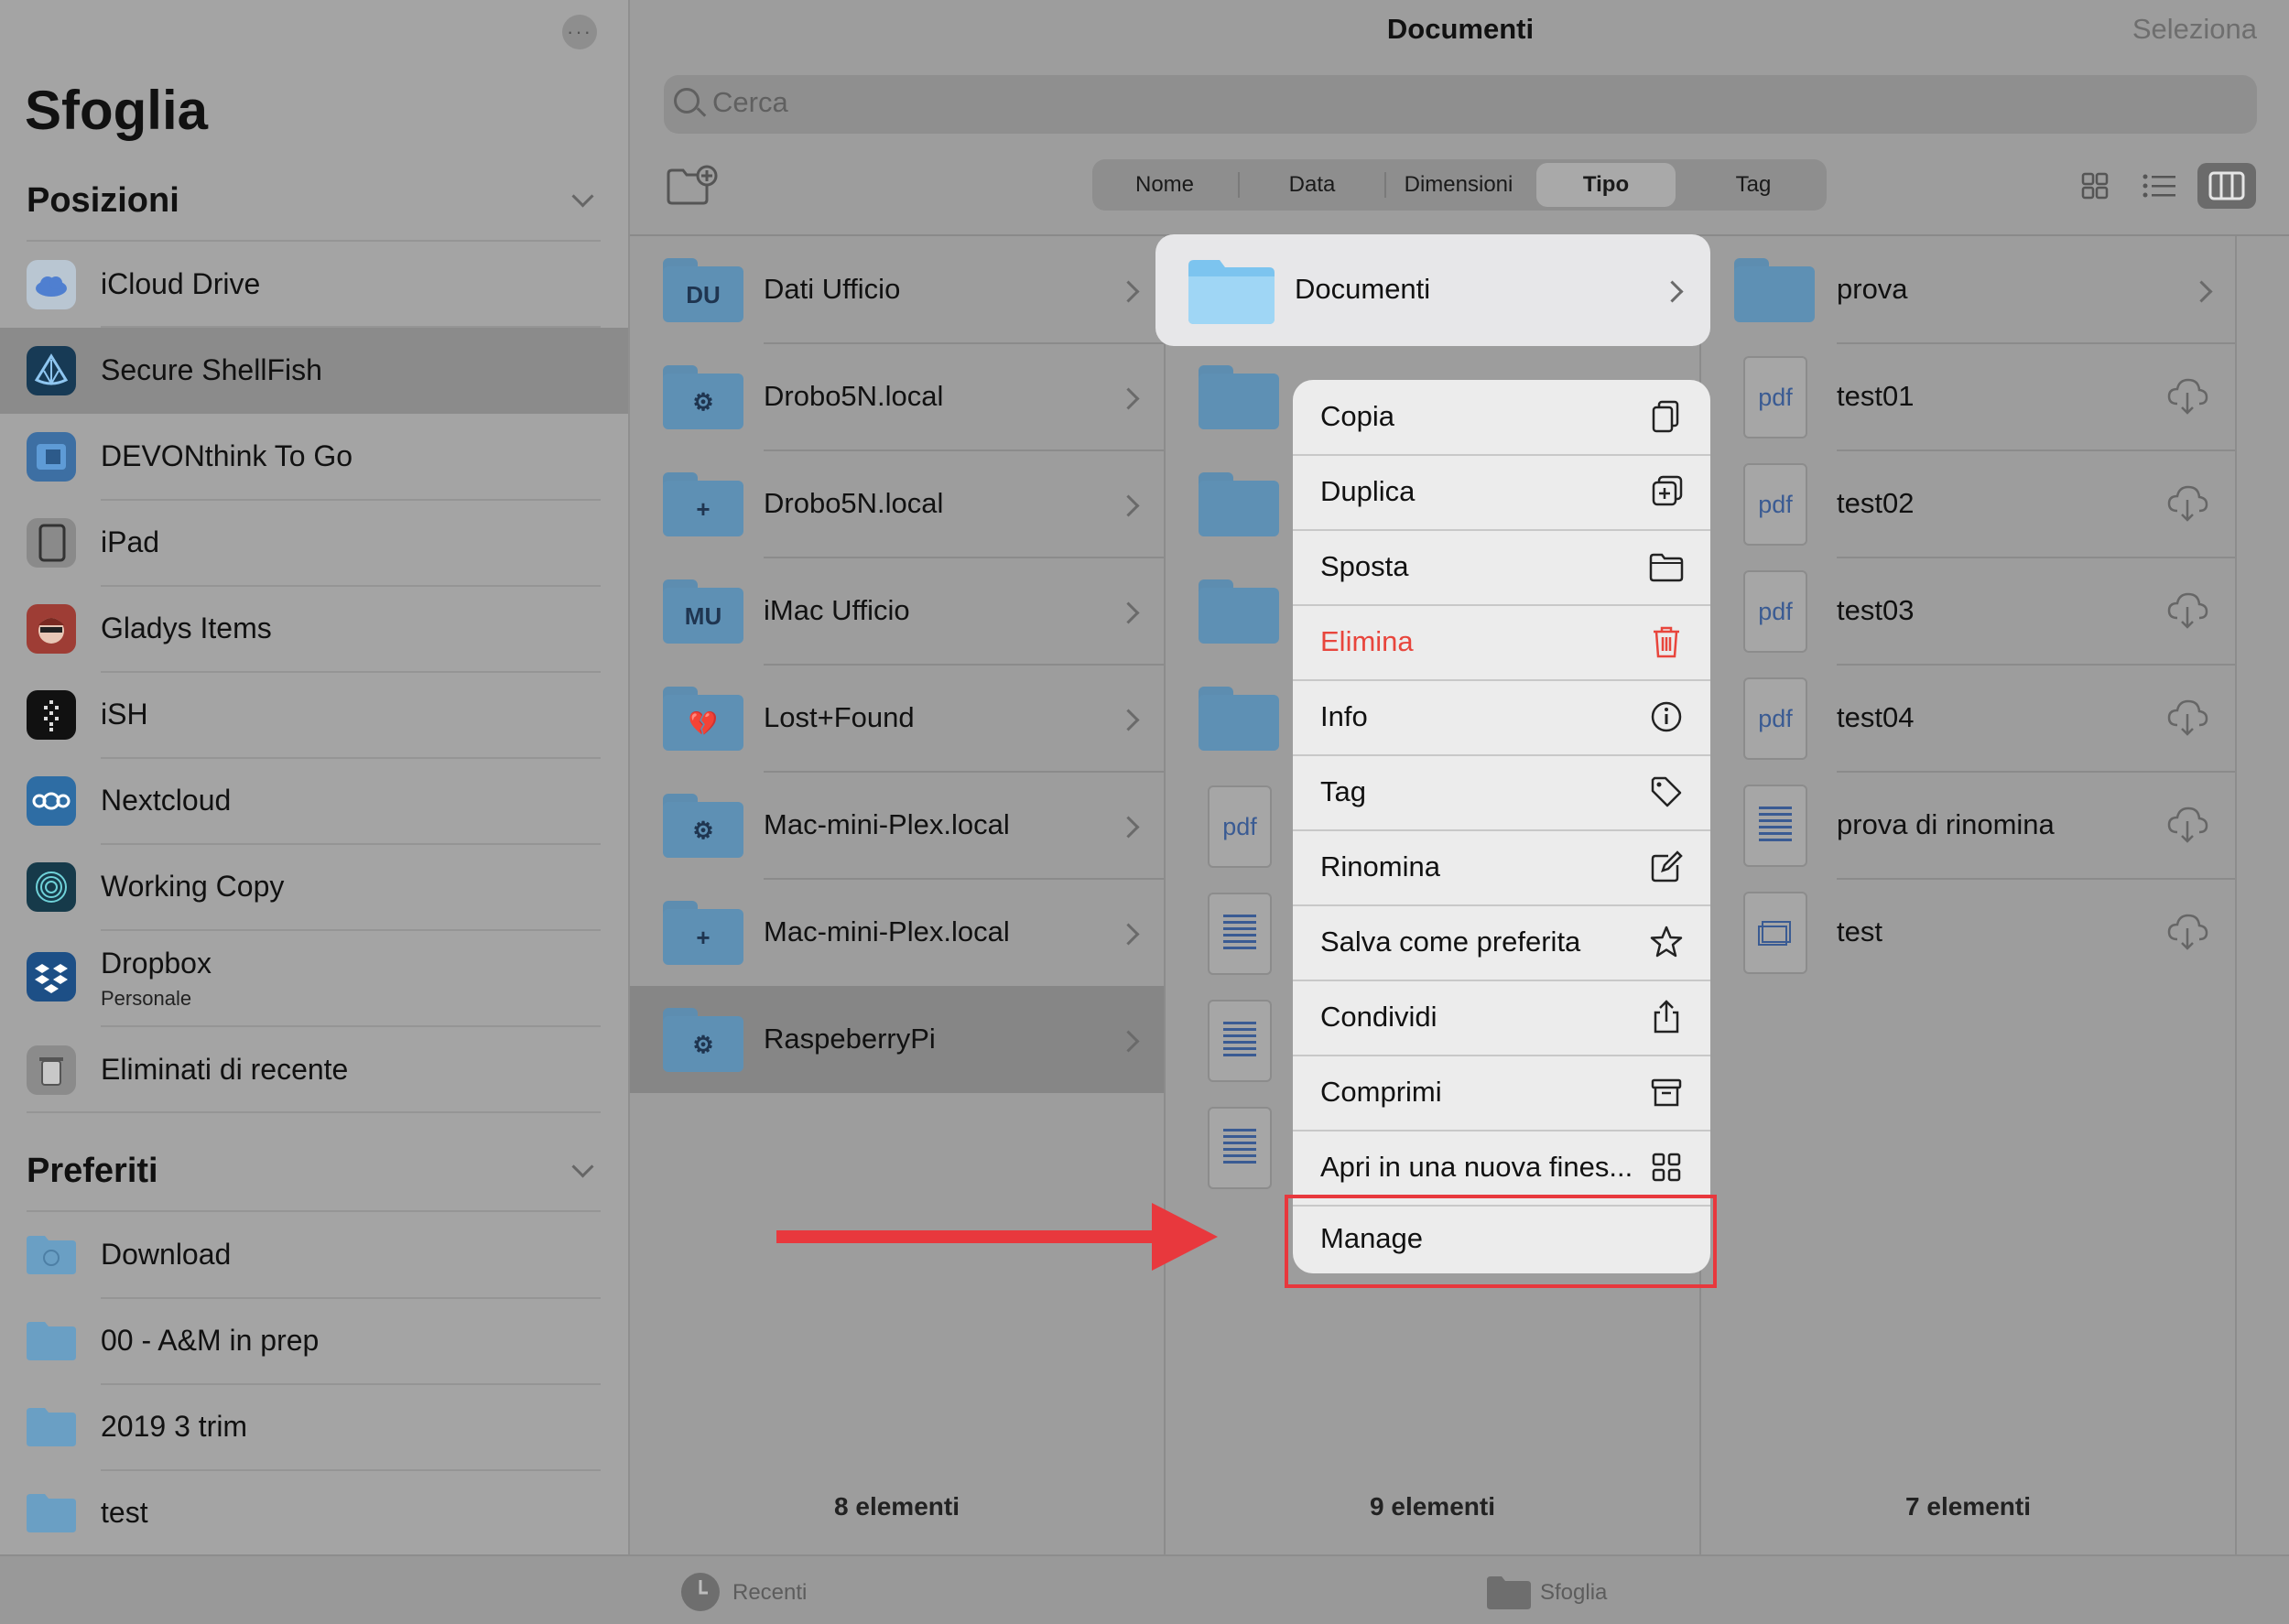  Describe the element at coordinates (897, 718) in the screenshot. I see `list-item: 💔 Lost+Found` at that location.